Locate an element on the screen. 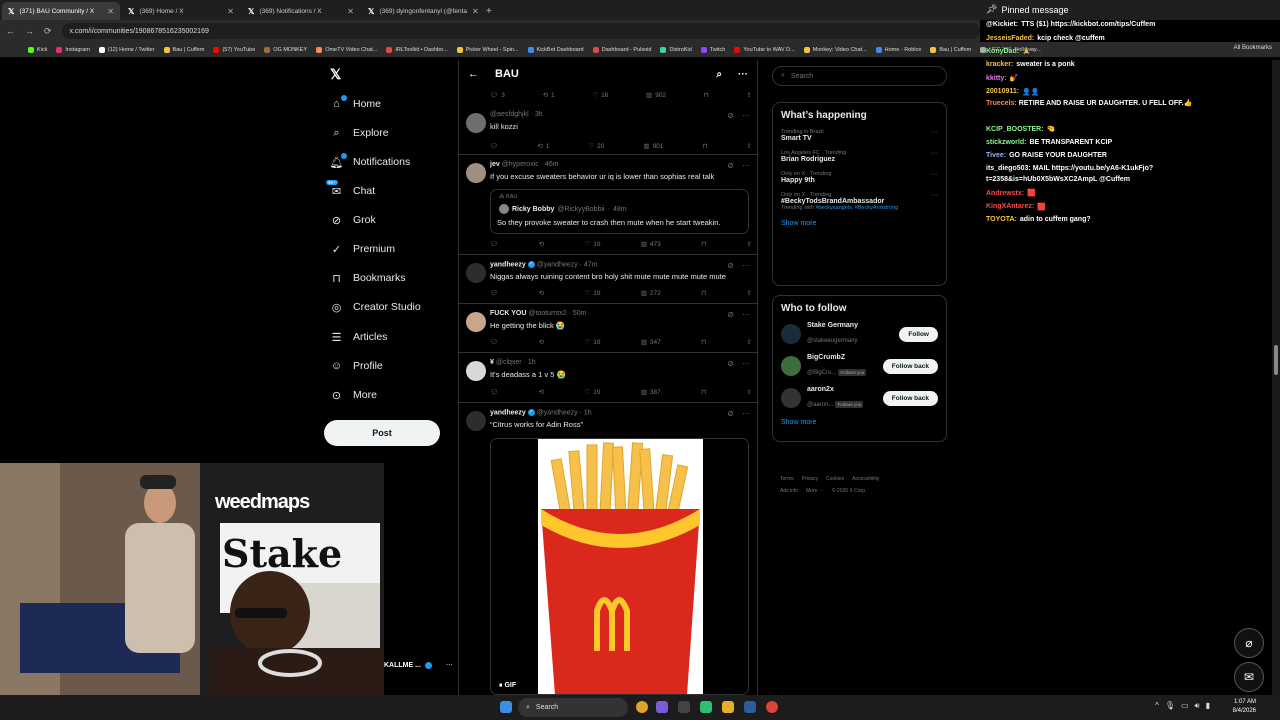 This screenshot has width=1280, height=720. views-button: ▥ 347 is located at coordinates (651, 342).